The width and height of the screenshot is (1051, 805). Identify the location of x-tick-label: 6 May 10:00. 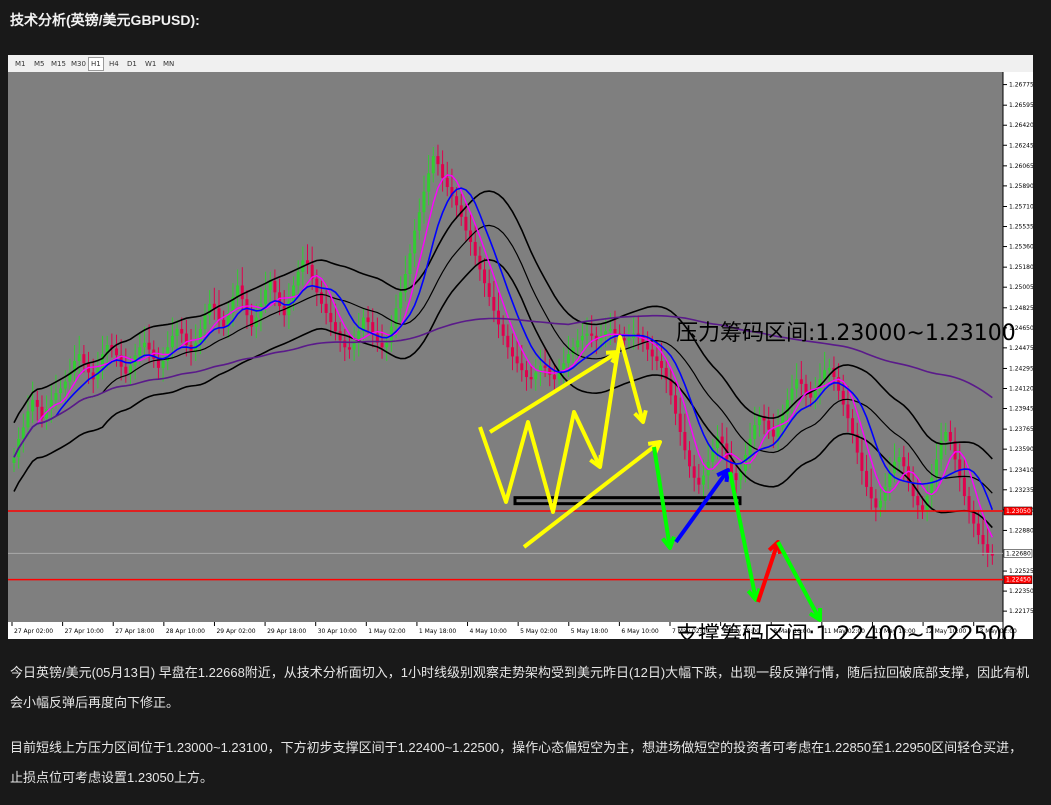
(640, 631).